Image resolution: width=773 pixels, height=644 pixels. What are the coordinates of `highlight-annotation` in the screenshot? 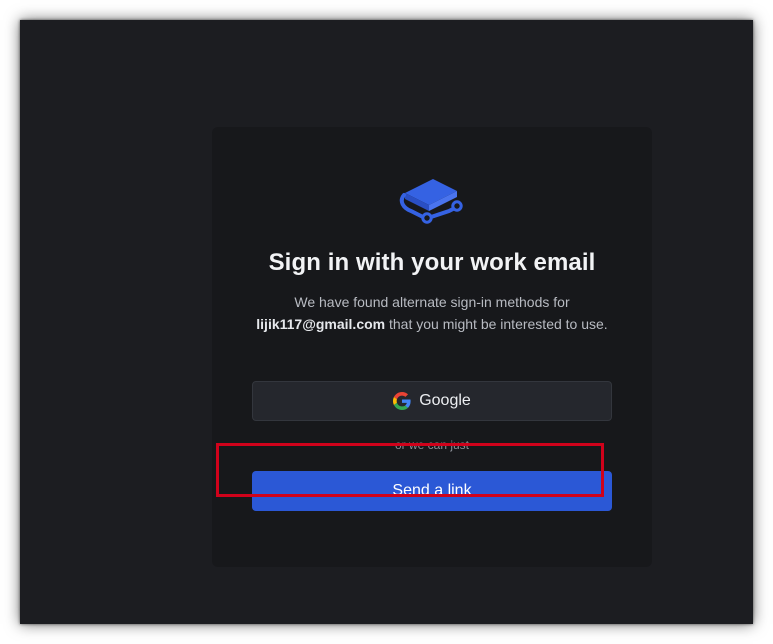 It's located at (410, 470).